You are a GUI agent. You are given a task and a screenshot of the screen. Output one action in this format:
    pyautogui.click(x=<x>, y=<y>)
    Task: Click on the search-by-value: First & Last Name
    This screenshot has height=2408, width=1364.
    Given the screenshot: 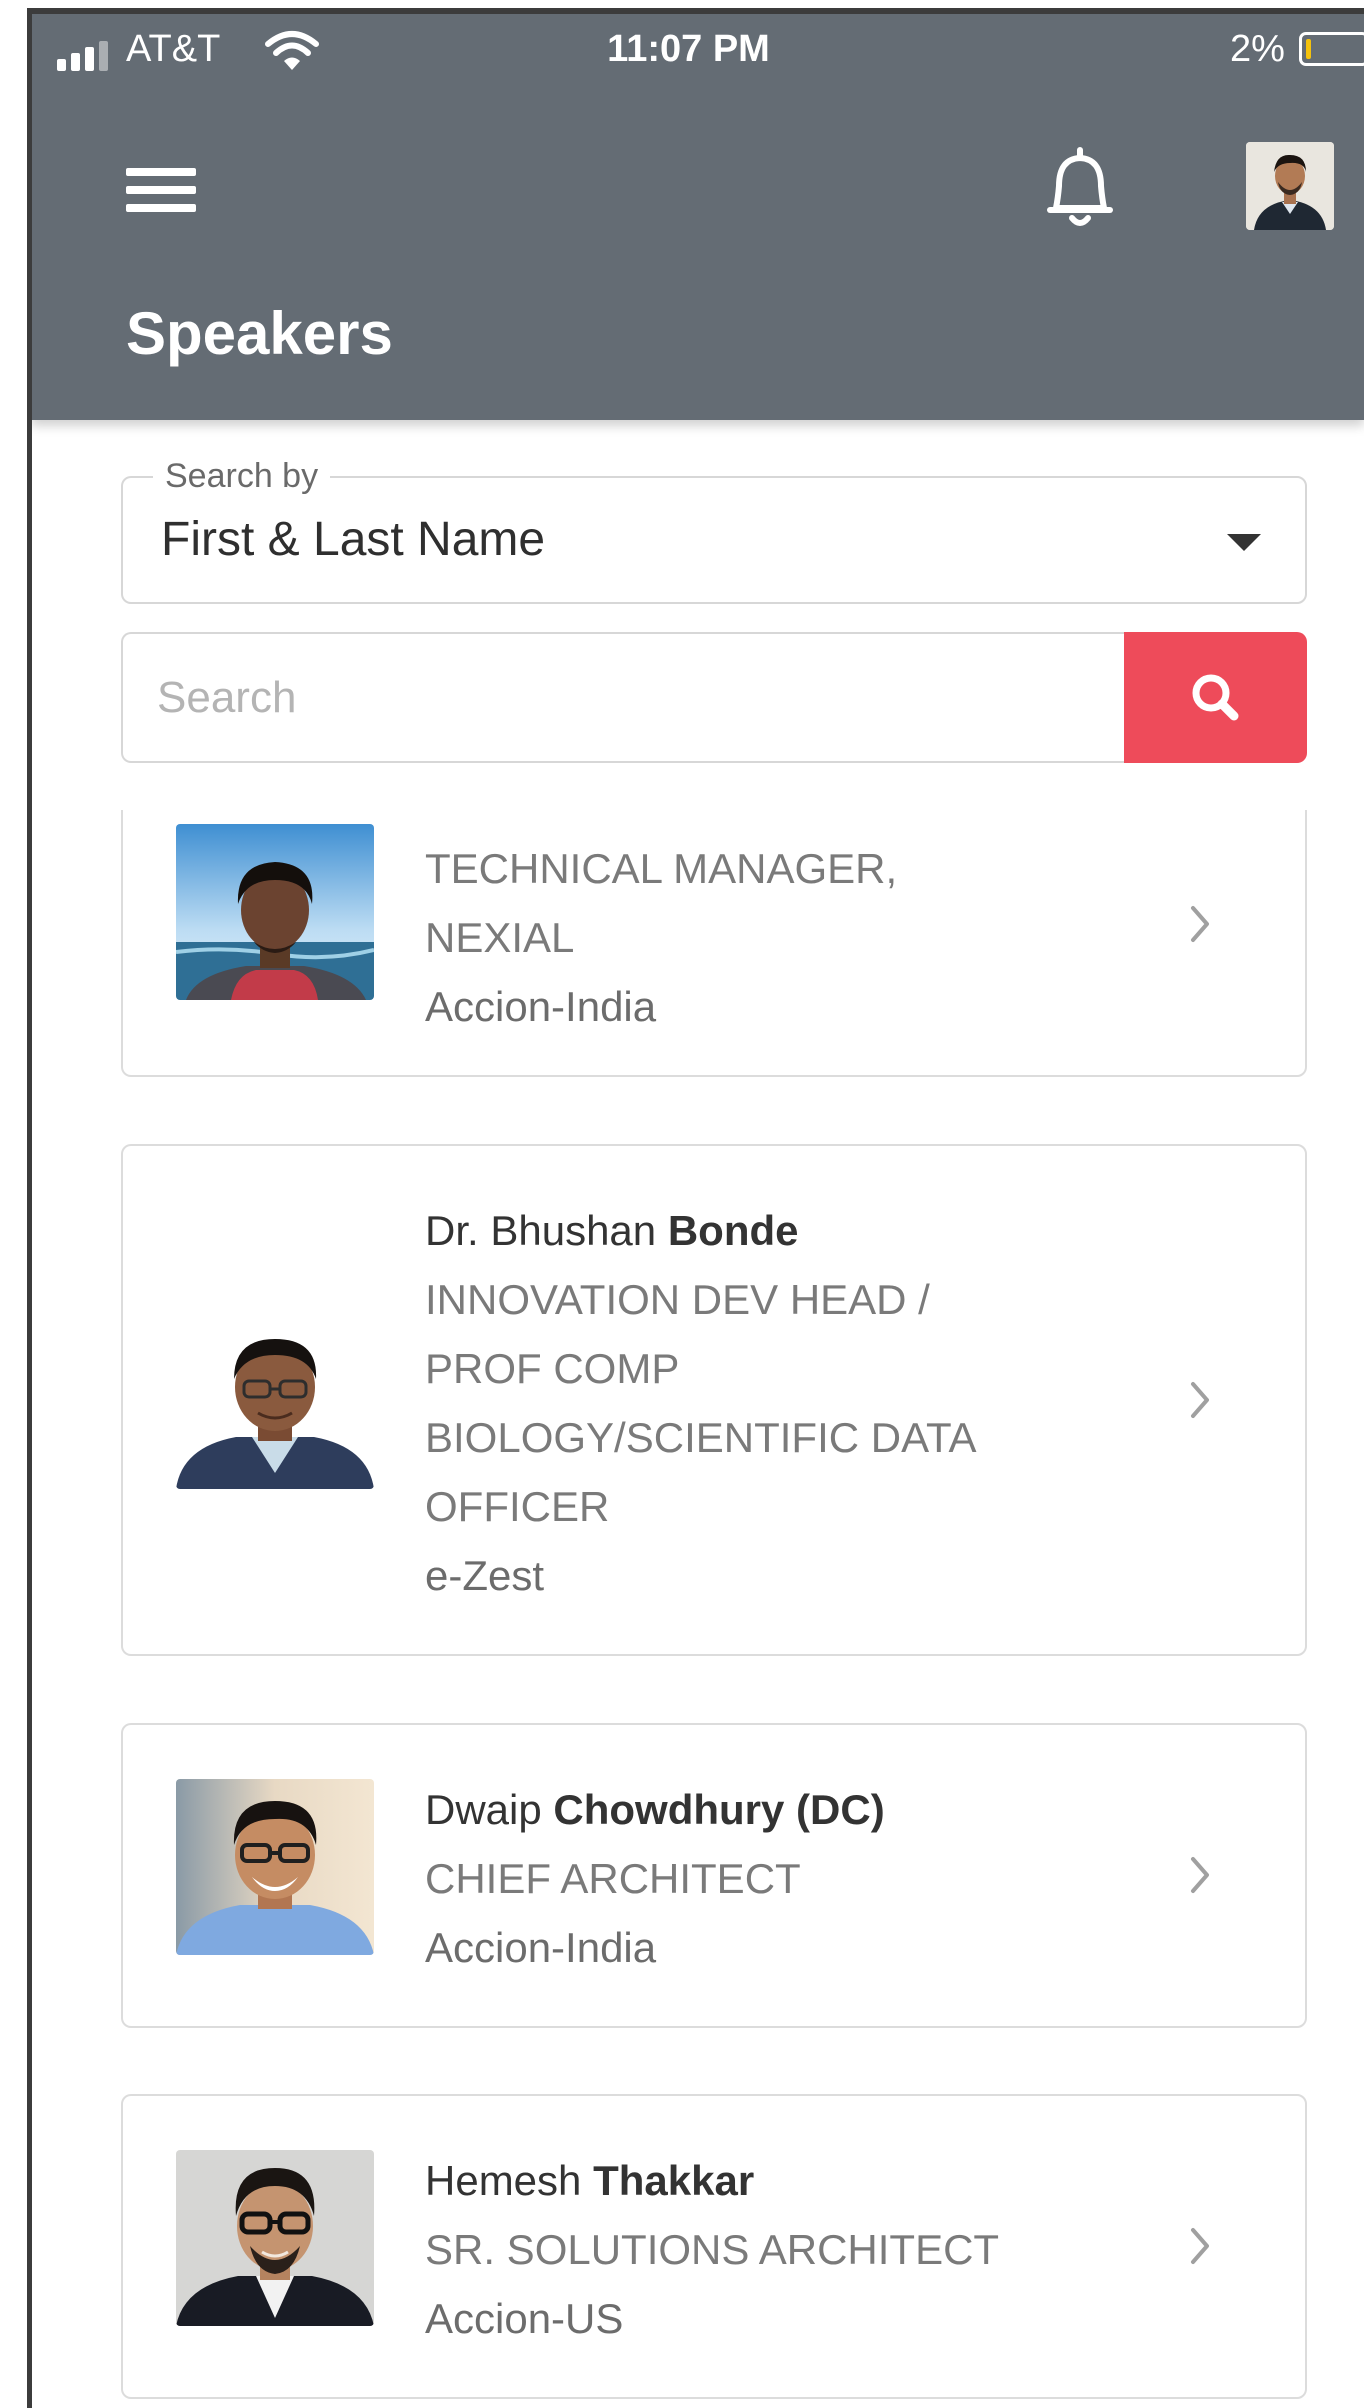 What is the action you would take?
    pyautogui.click(x=353, y=539)
    